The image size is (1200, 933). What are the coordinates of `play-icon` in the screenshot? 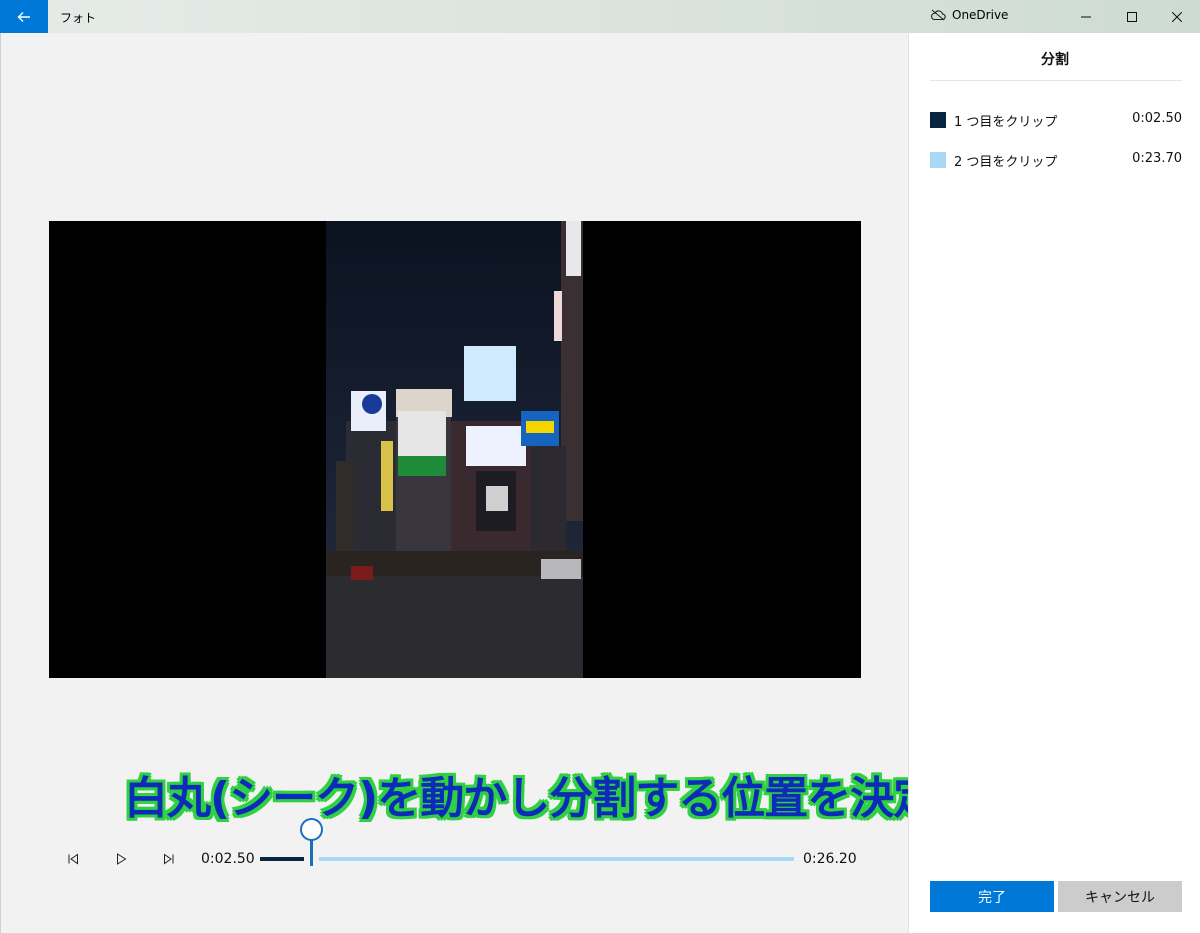 It's located at (122, 859).